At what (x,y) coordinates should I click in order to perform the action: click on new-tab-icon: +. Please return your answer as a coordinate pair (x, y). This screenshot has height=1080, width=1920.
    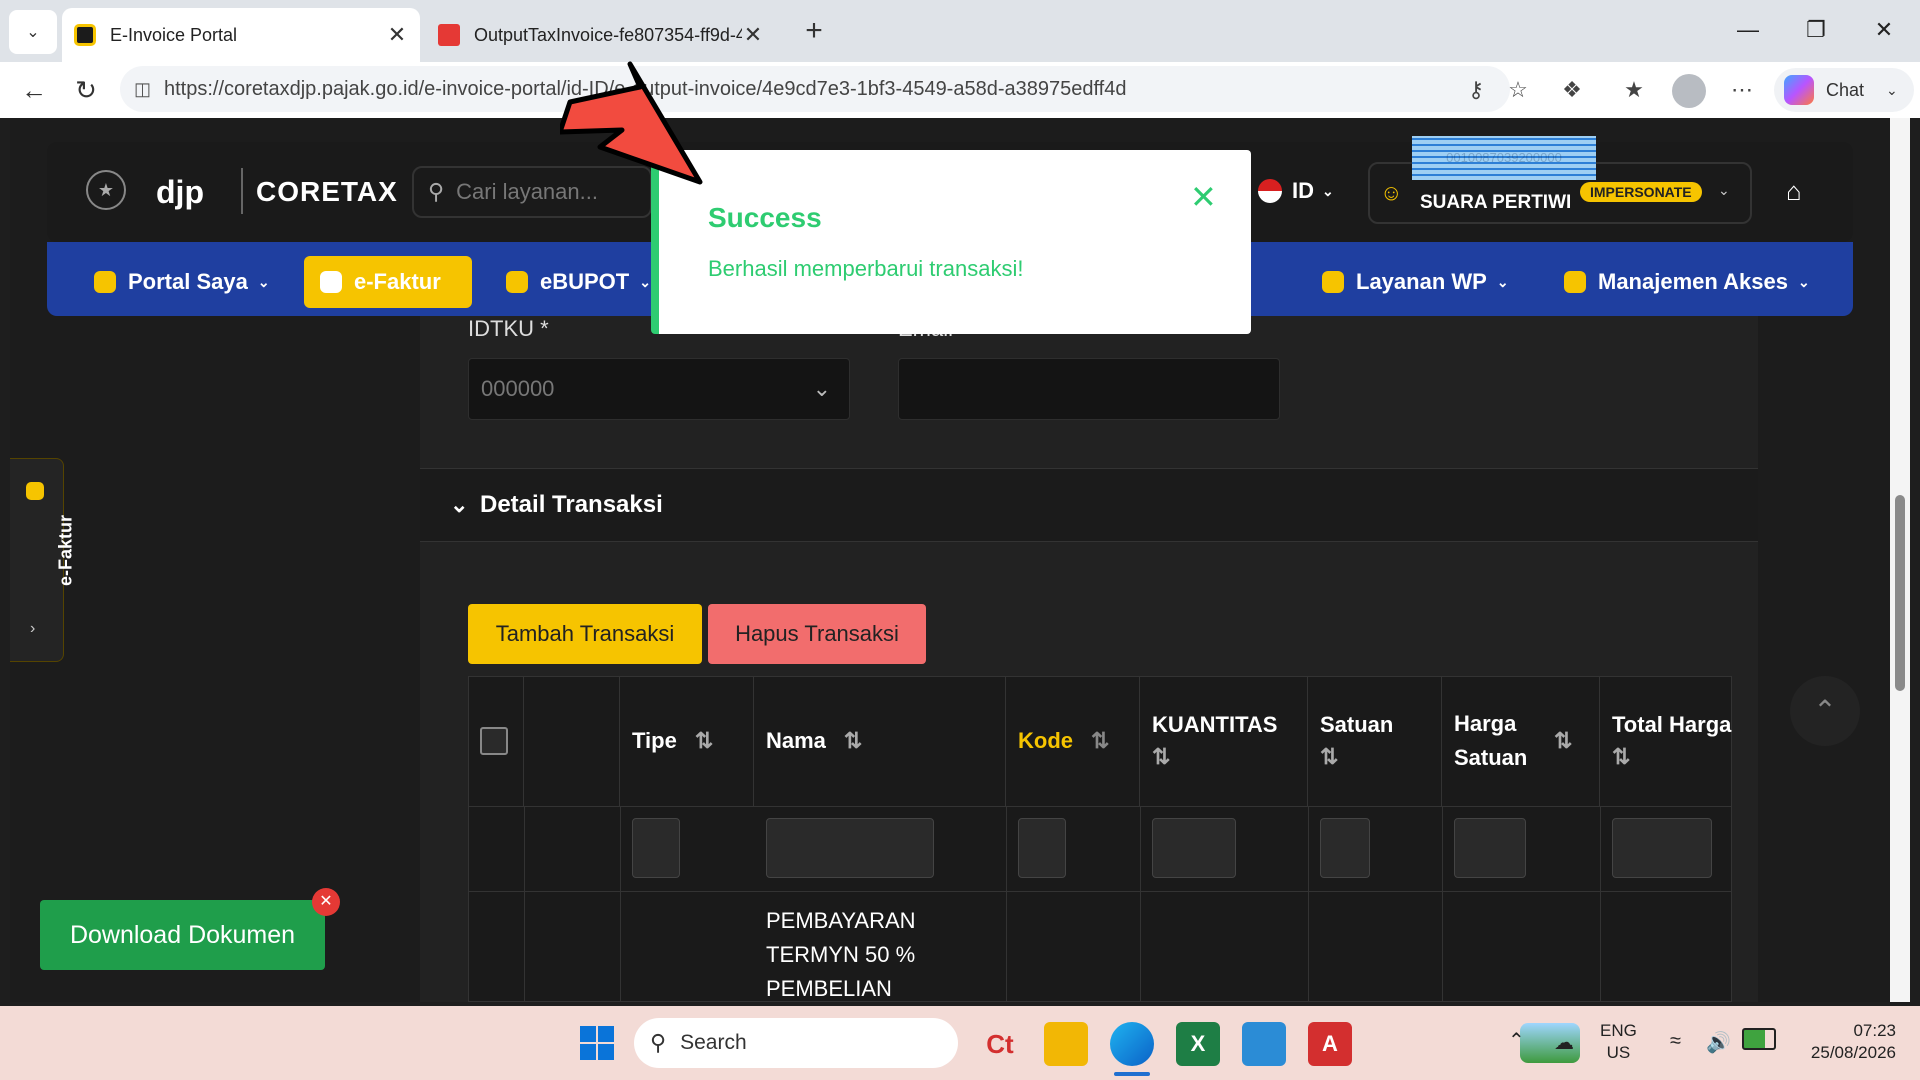
    Looking at the image, I should click on (814, 32).